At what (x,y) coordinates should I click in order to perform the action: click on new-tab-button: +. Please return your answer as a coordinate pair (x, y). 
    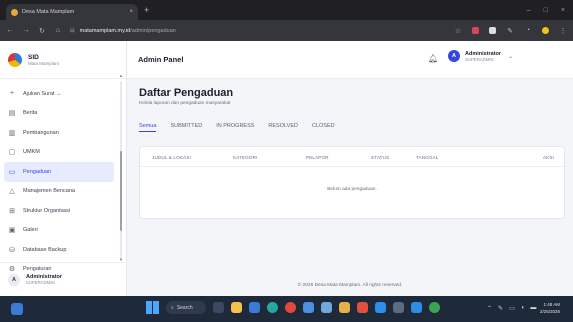
    Looking at the image, I should click on (146, 10).